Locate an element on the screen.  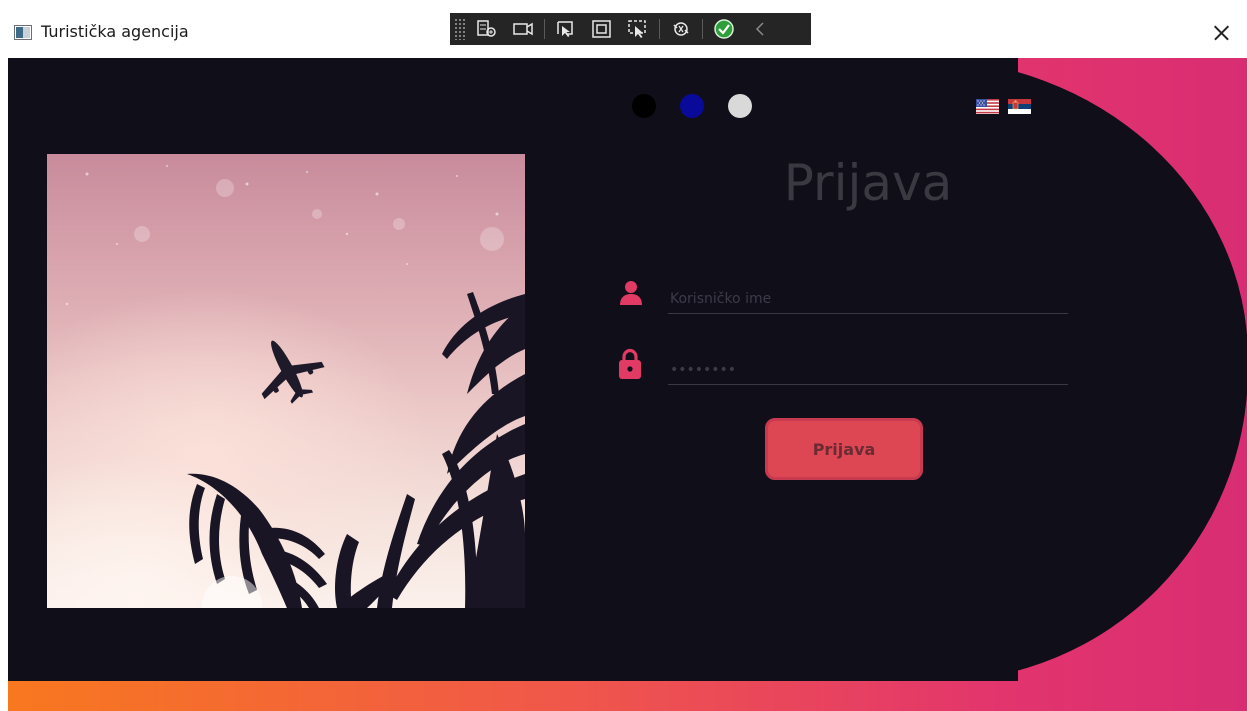
hot-reload-icon is located at coordinates (681, 29).